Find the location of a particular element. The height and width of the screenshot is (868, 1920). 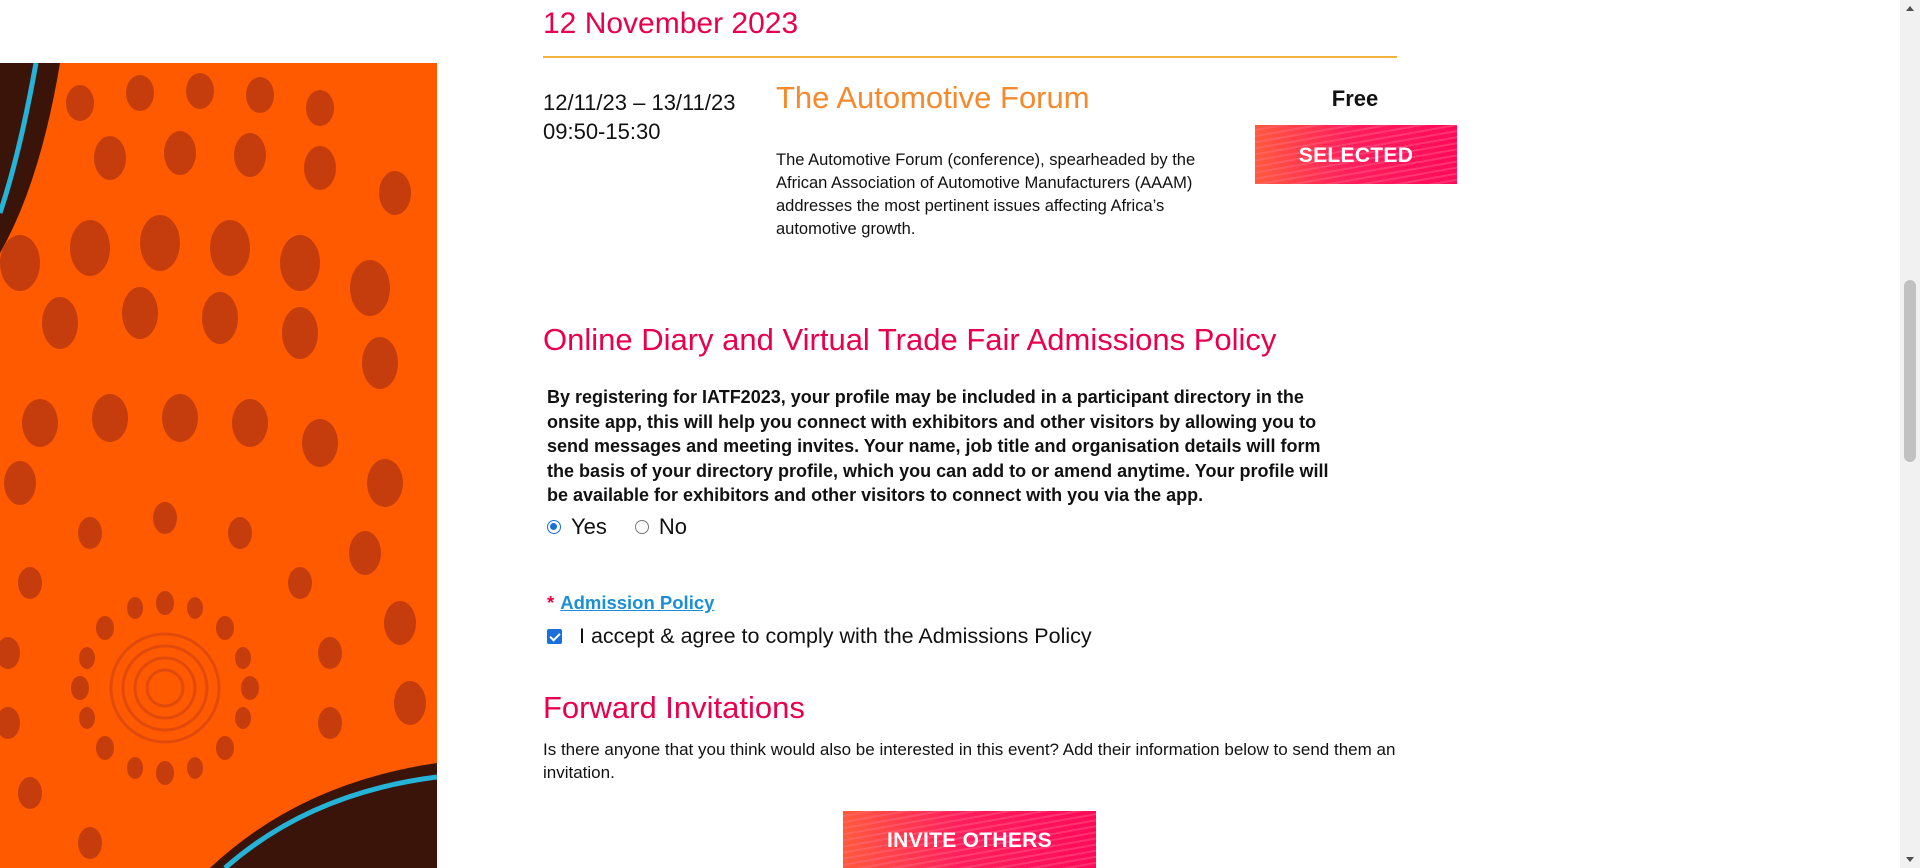

scrollbar-thumb is located at coordinates (1910, 371).